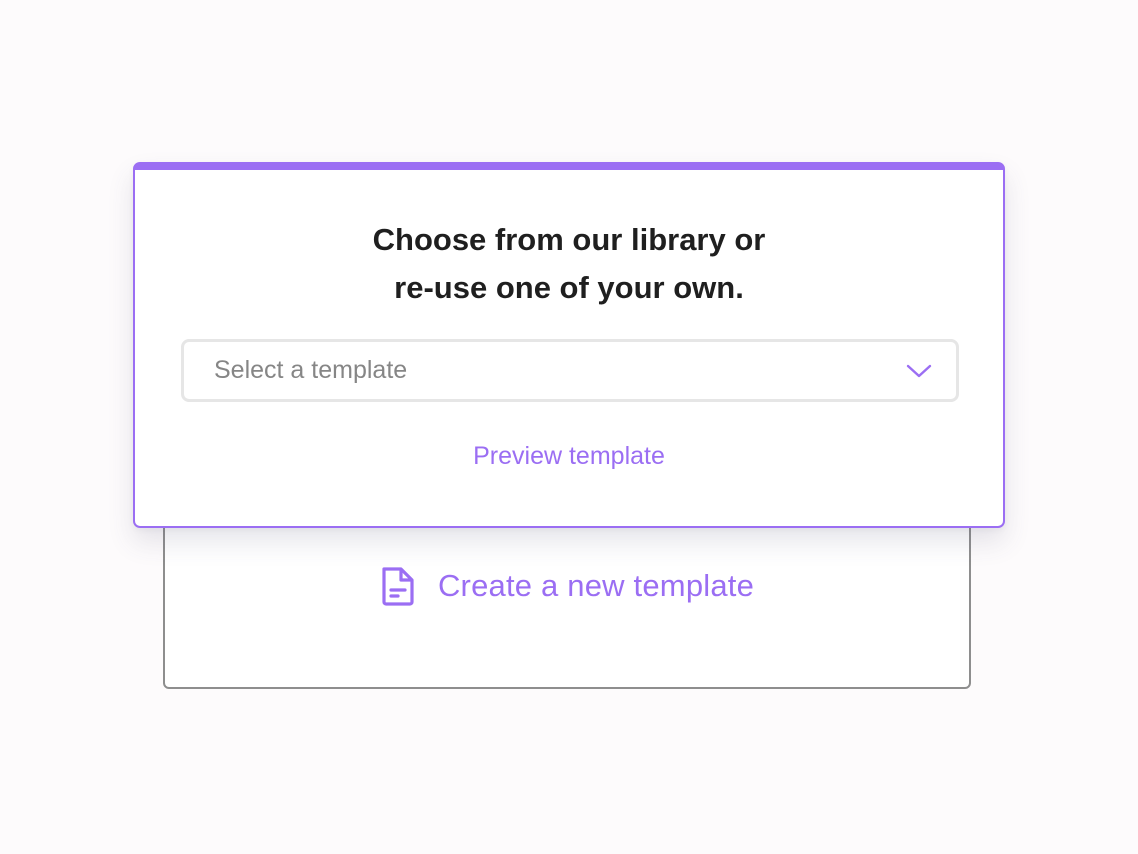 This screenshot has height=854, width=1138. I want to click on picker-heading-line1: Choose from our library or, so click(569, 239).